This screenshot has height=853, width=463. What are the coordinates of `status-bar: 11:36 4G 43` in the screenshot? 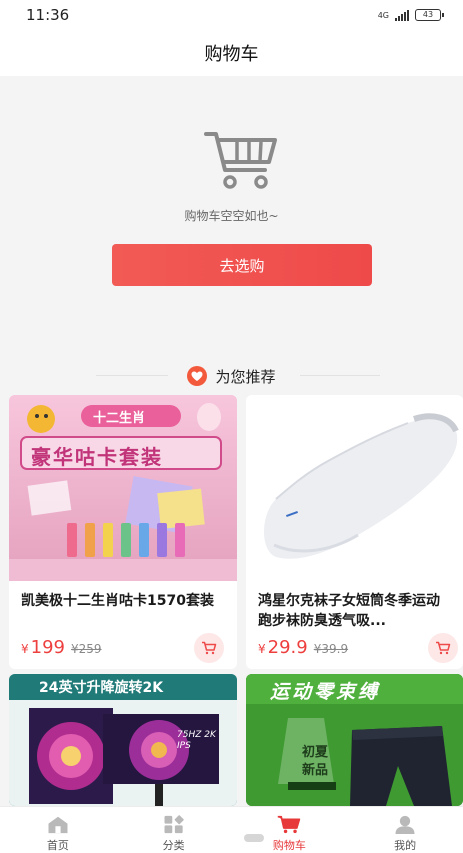 It's located at (231, 15).